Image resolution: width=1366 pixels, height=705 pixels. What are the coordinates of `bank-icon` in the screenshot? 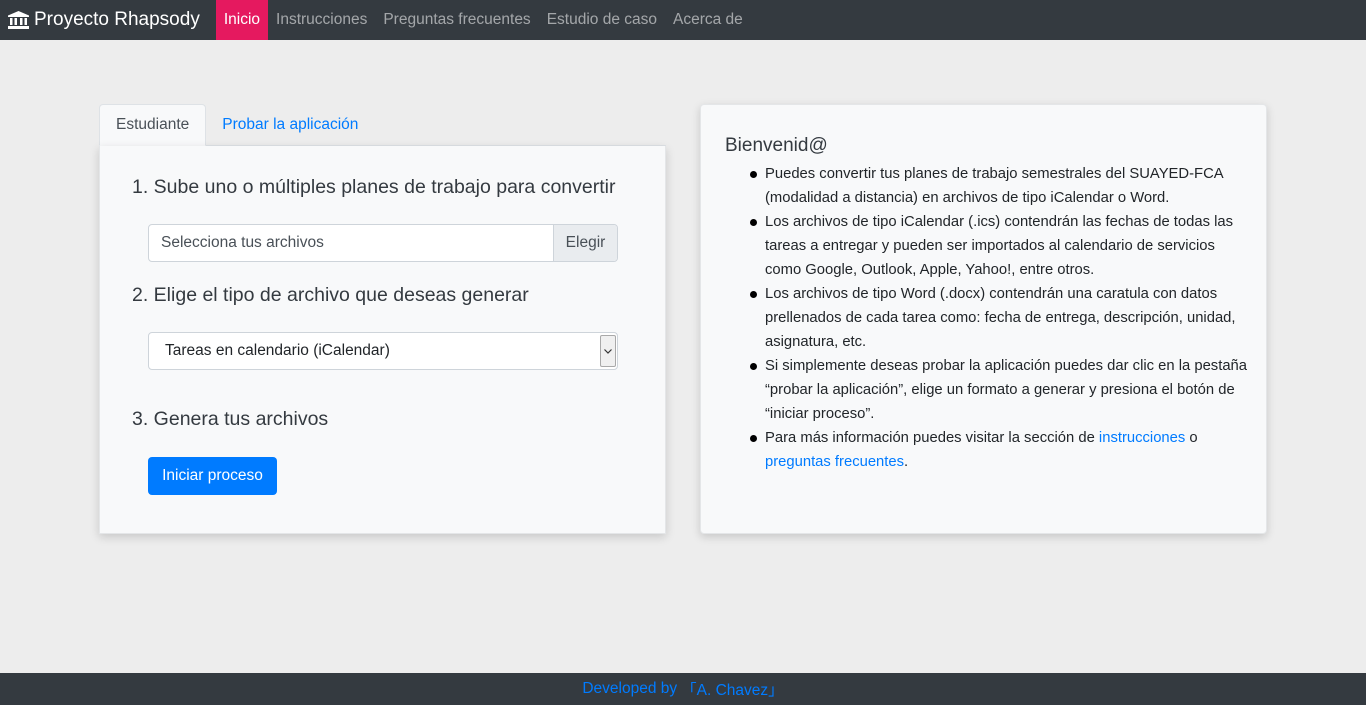 It's located at (18, 20).